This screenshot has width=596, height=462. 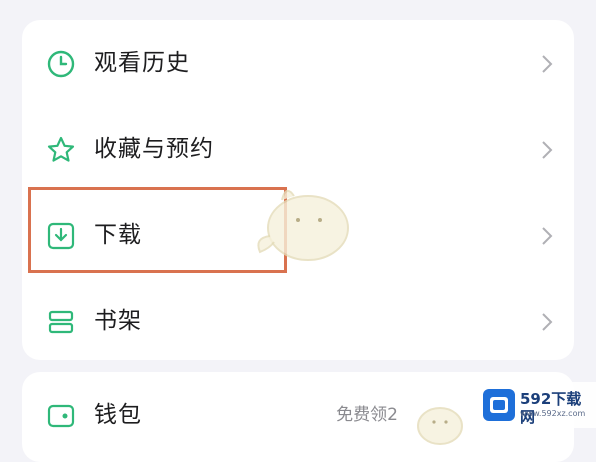 I want to click on star-icon, so click(x=61, y=149).